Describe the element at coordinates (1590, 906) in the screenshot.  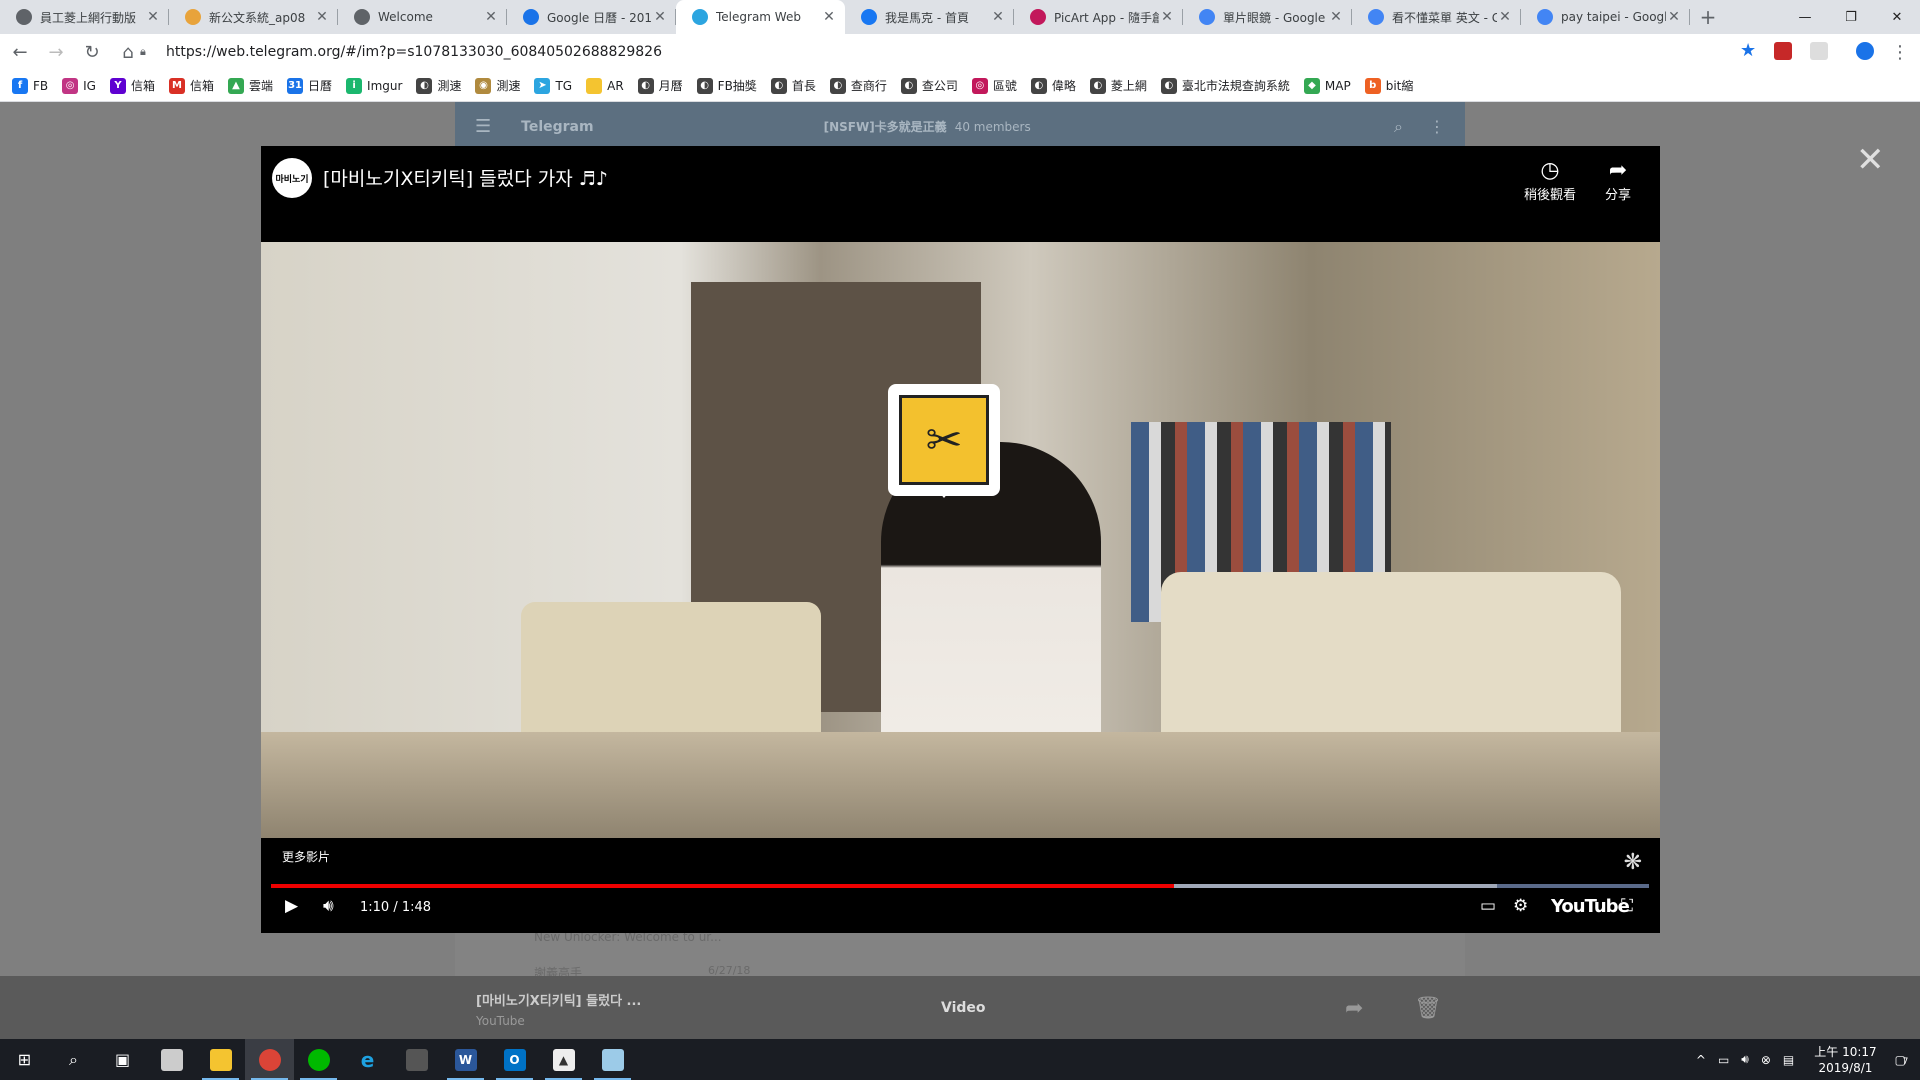
I see `youtube-logo: YouTube` at that location.